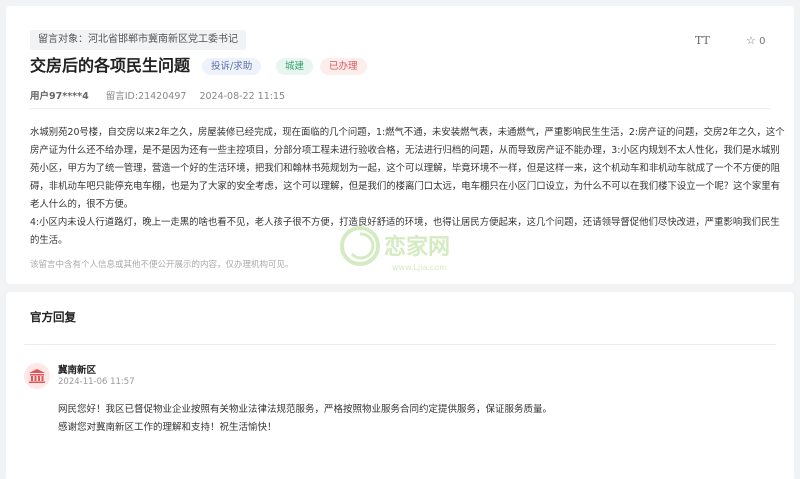 The width and height of the screenshot is (800, 479). Describe the element at coordinates (242, 96) in the screenshot. I see `post-date: 2024-08-22 11:15` at that location.